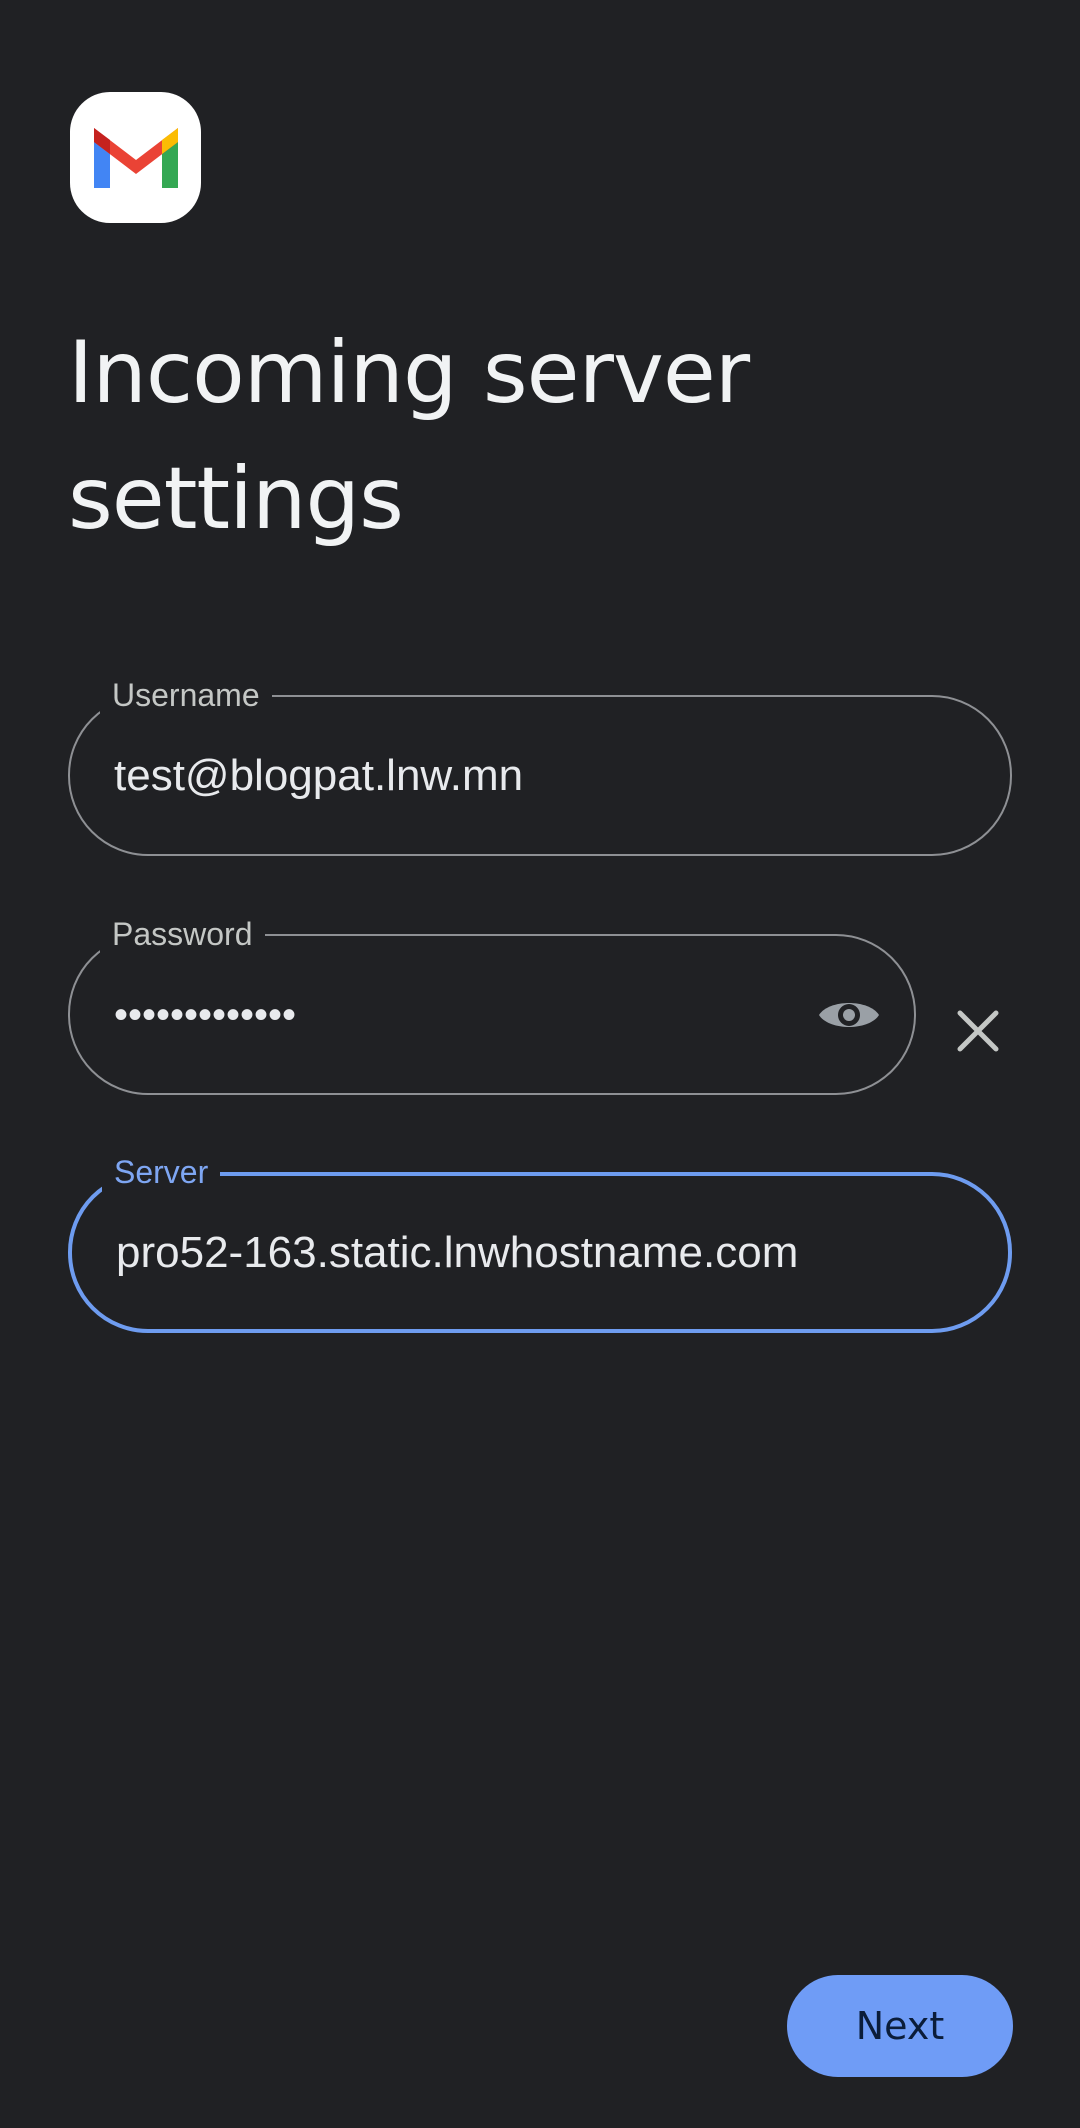  I want to click on gmail-logo-icon, so click(135, 157).